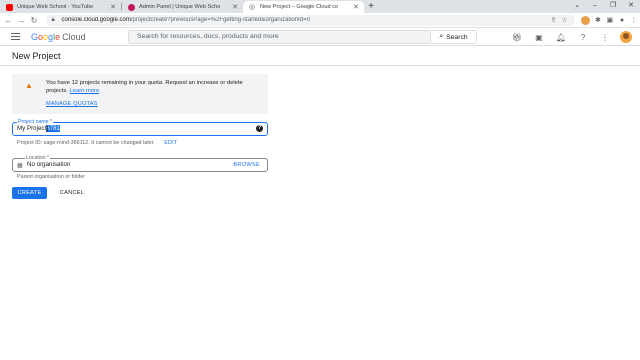 The height and width of the screenshot is (360, 640). I want to click on tab-title: Admin Panel | Unique Web Scho, so click(180, 7).